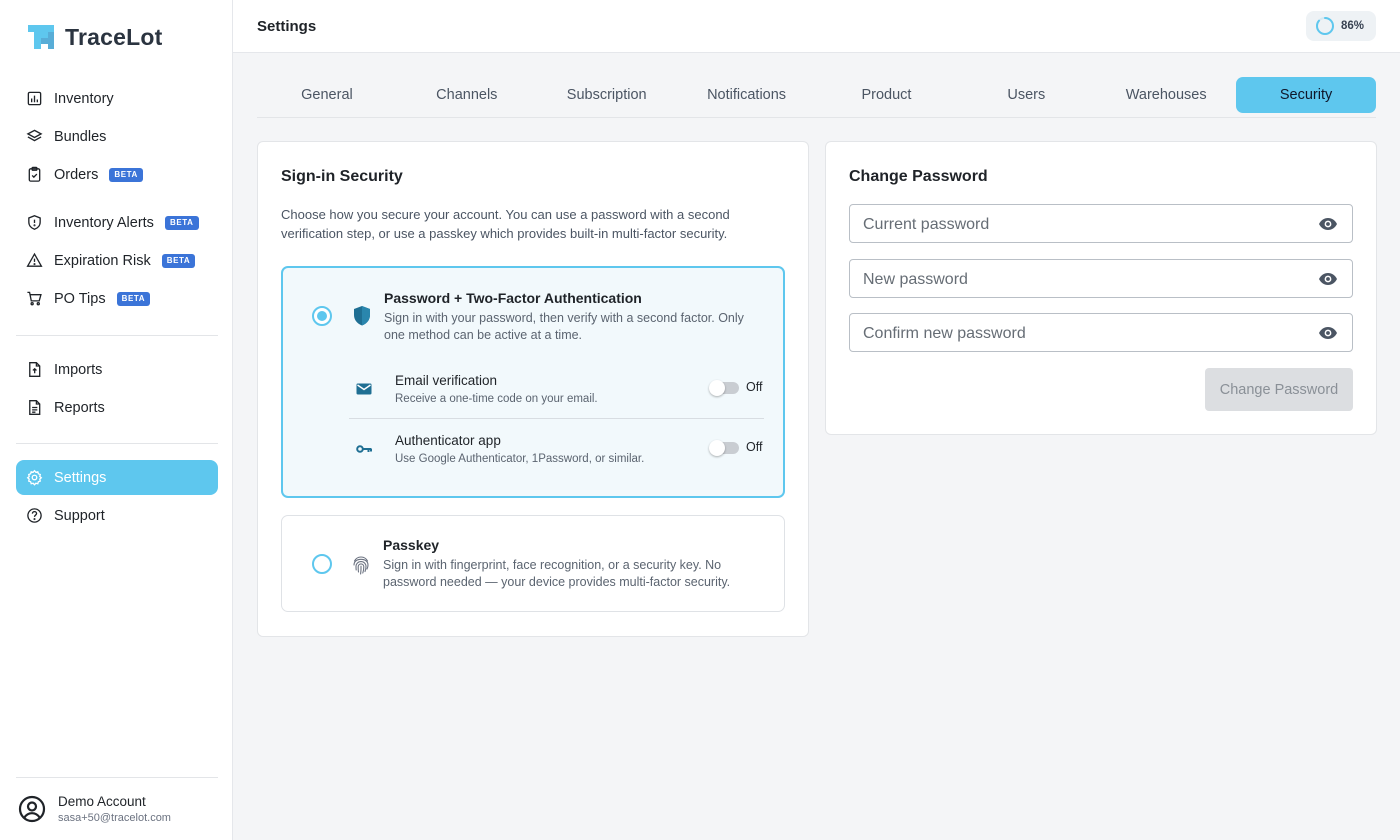  Describe the element at coordinates (117, 407) in the screenshot. I see `sidebar-item-reports: Reports` at that location.